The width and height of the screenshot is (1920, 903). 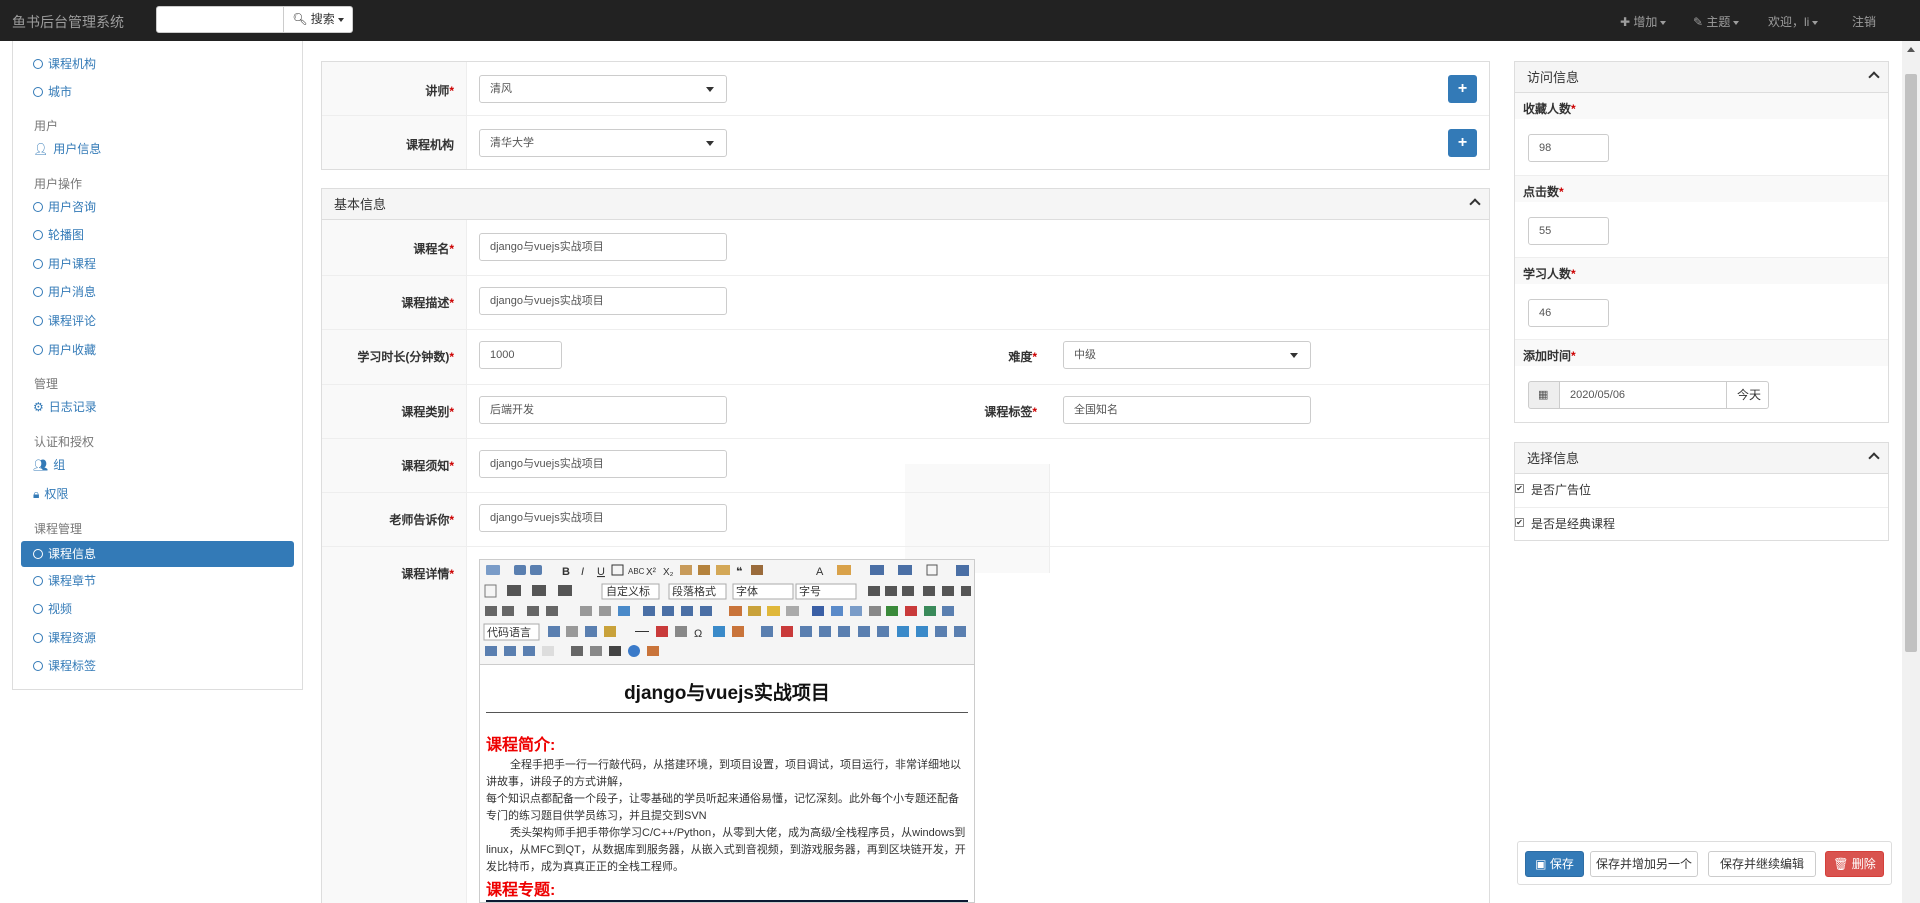 What do you see at coordinates (1701, 77) in the screenshot?
I see `visit-info-header: 访问信息` at bounding box center [1701, 77].